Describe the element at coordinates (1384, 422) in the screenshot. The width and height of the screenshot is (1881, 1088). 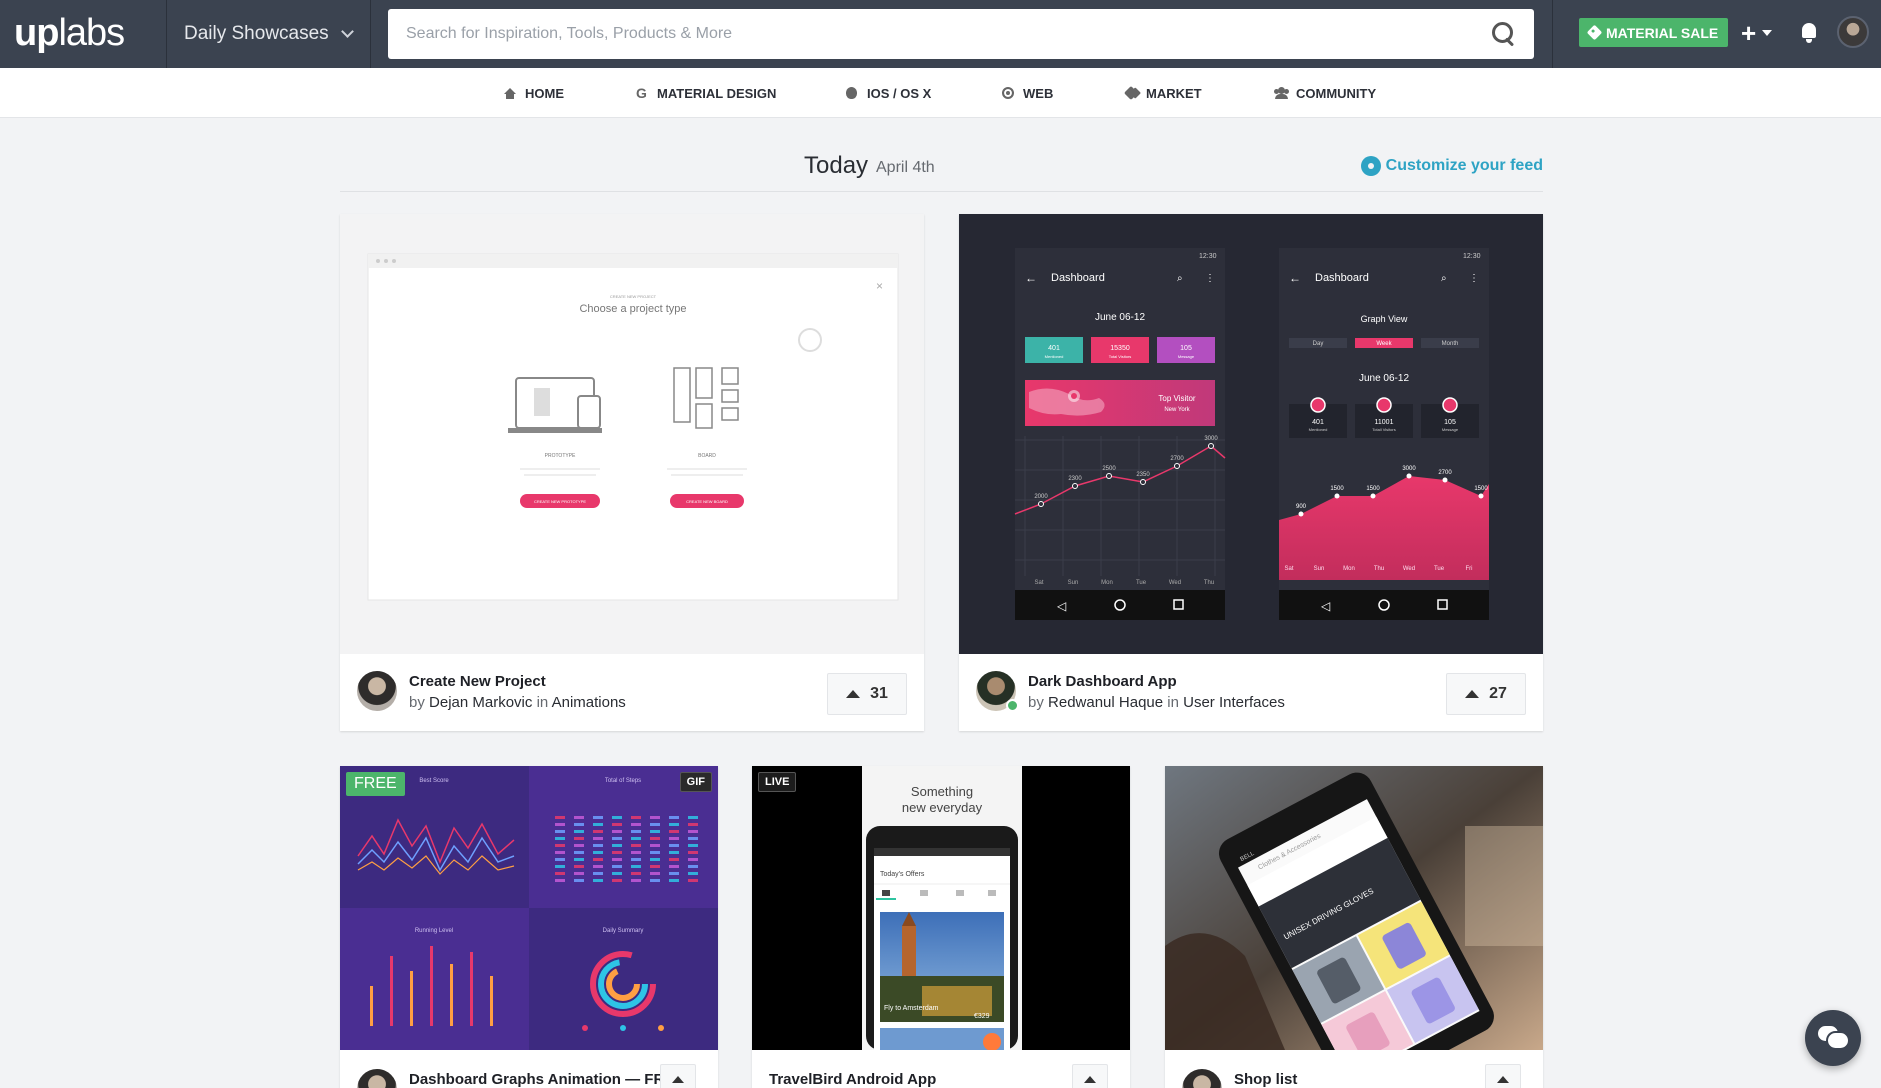
I see `stat-visitors: 11001` at that location.